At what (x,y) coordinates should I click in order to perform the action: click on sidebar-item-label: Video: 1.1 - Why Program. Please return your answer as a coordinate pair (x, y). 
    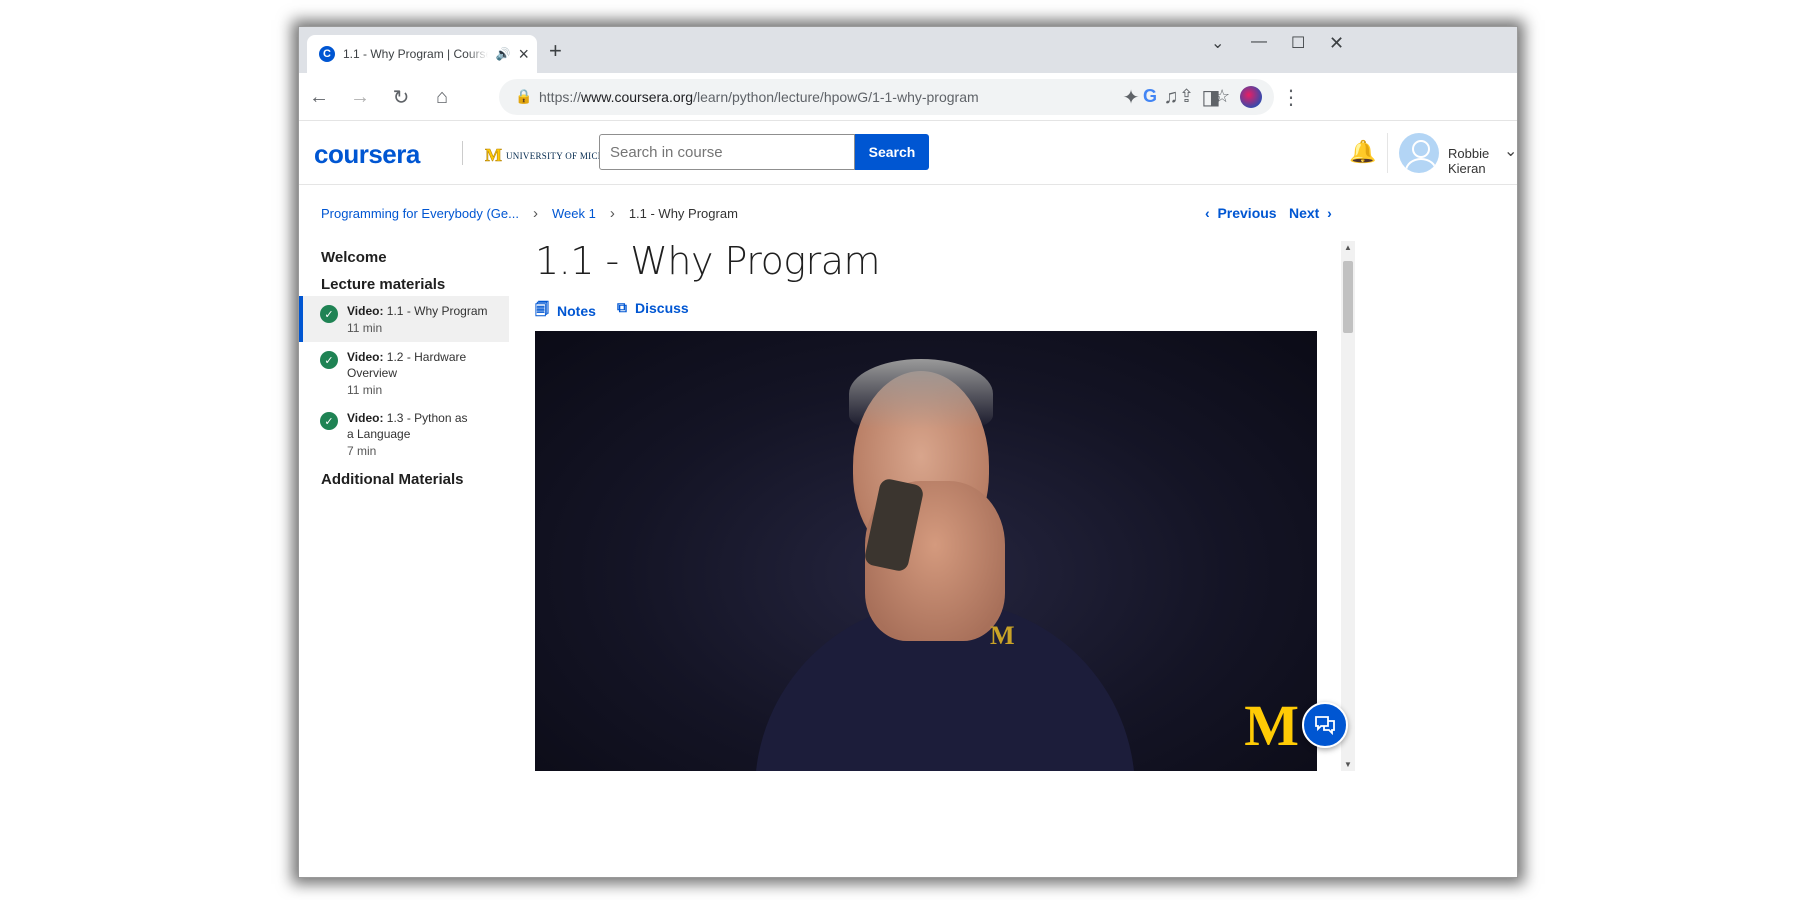
    Looking at the image, I should click on (417, 311).